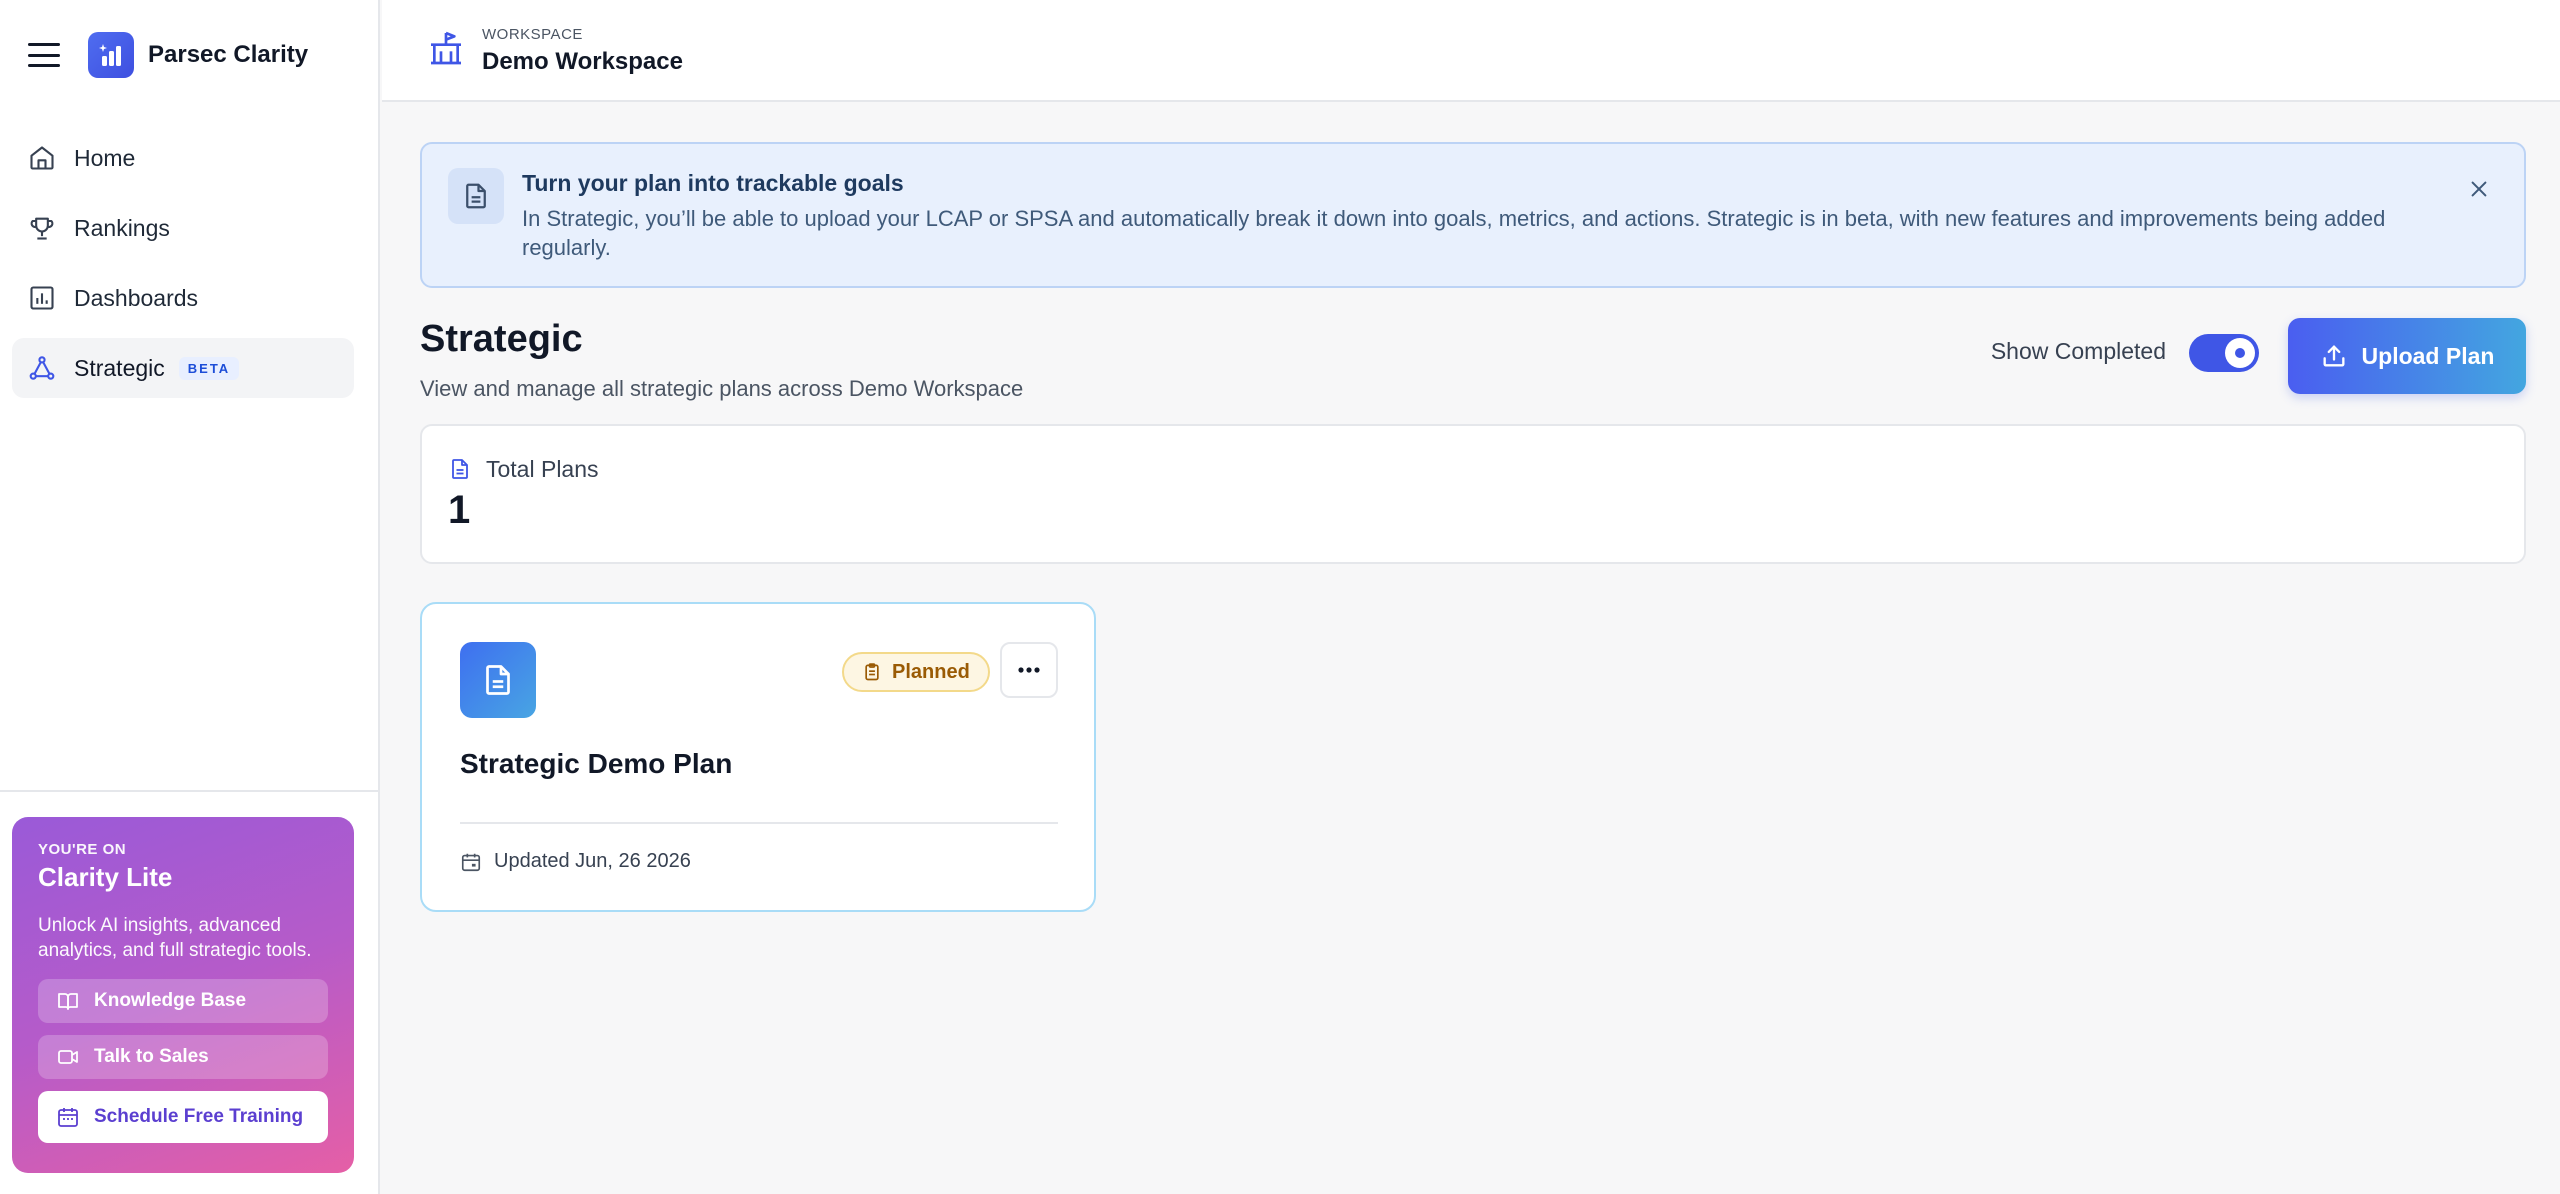 The image size is (2560, 1194). I want to click on status-badge: Planned, so click(916, 672).